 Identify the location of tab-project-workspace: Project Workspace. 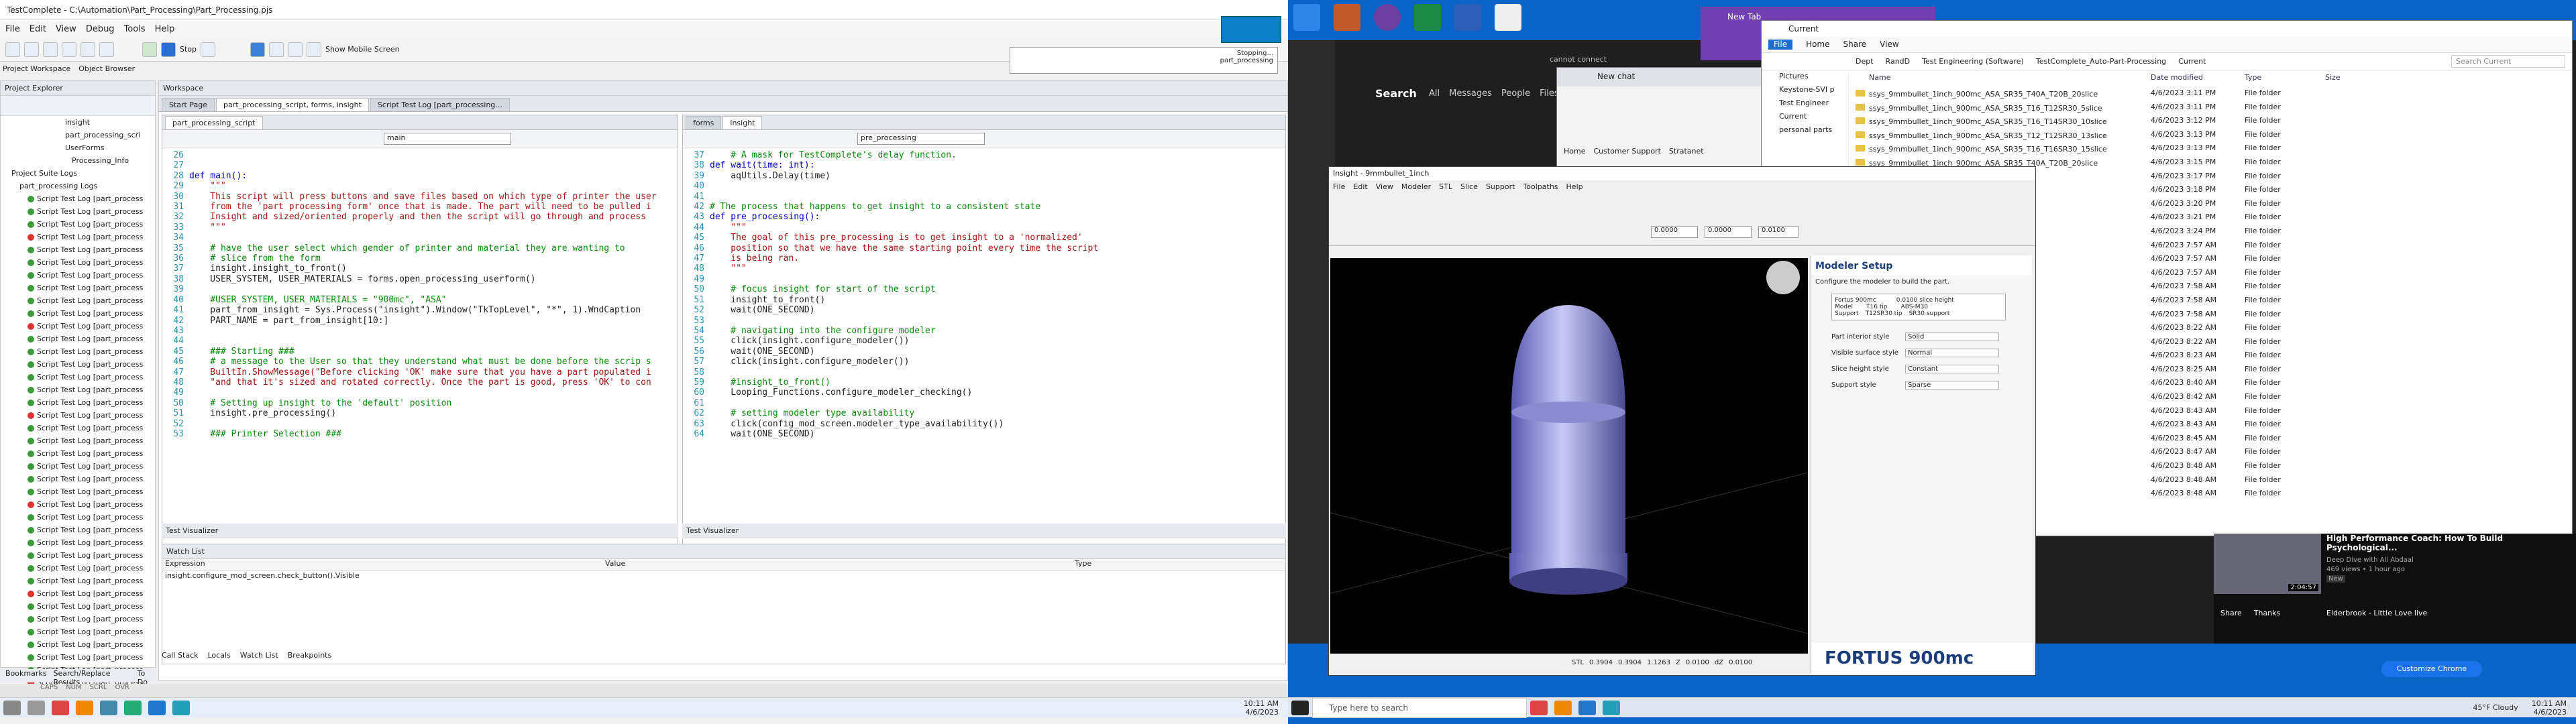
(36, 71).